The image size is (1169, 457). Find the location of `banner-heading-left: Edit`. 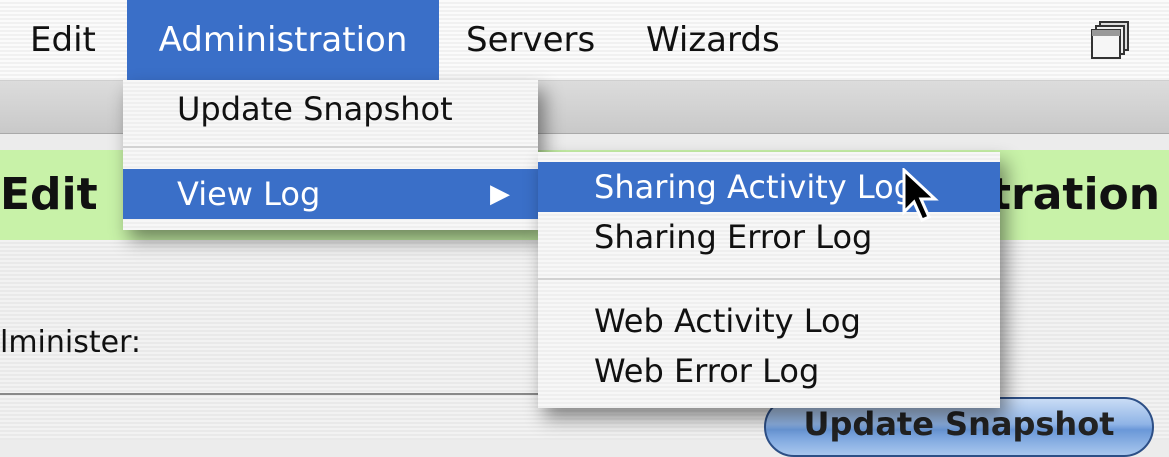

banner-heading-left: Edit is located at coordinates (49, 194).